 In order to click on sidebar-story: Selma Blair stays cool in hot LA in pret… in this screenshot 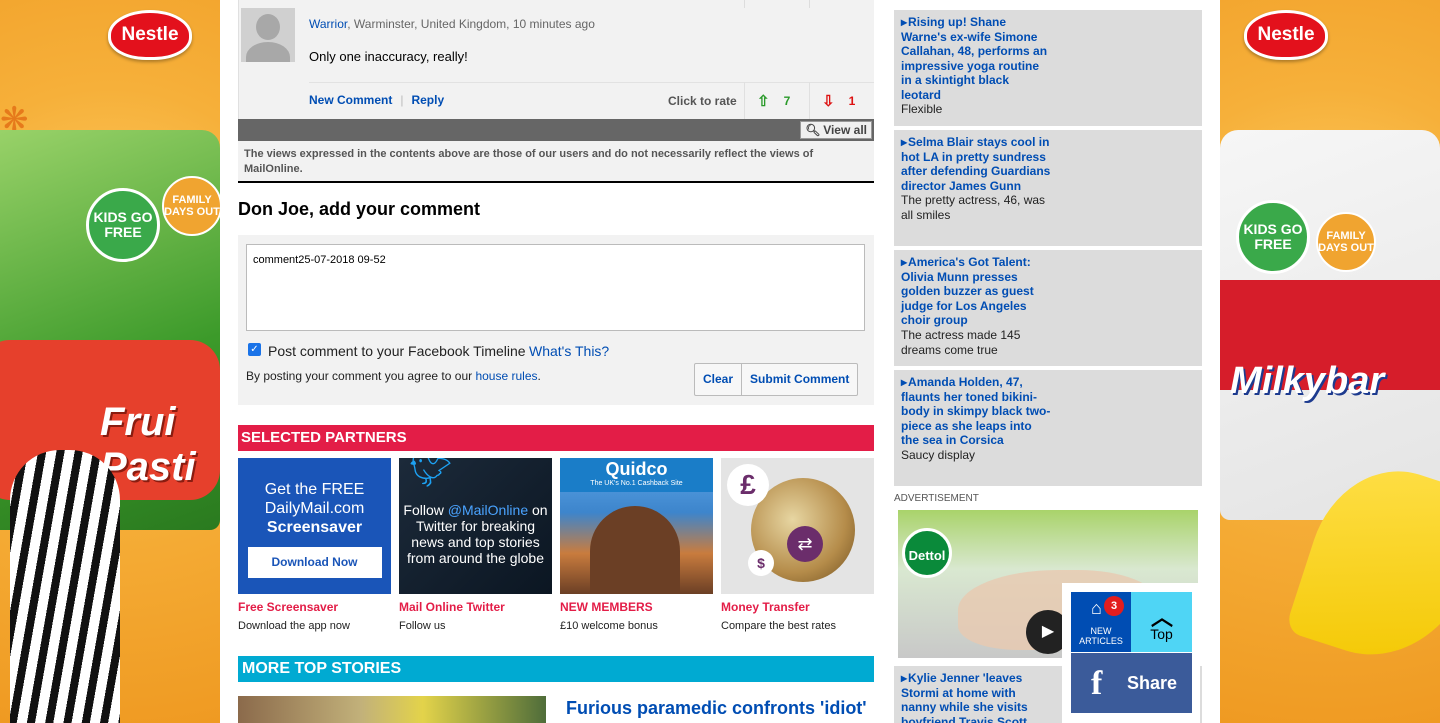, I will do `click(1048, 188)`.